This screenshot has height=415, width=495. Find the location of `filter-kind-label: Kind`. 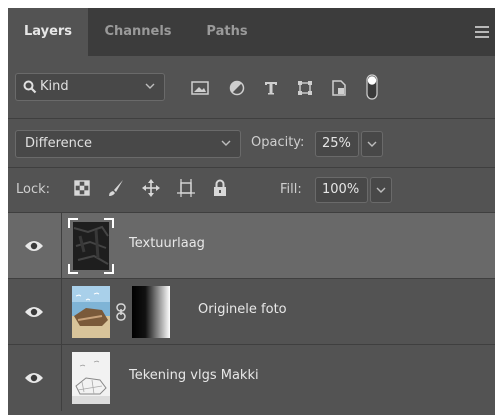

filter-kind-label: Kind is located at coordinates (54, 86).